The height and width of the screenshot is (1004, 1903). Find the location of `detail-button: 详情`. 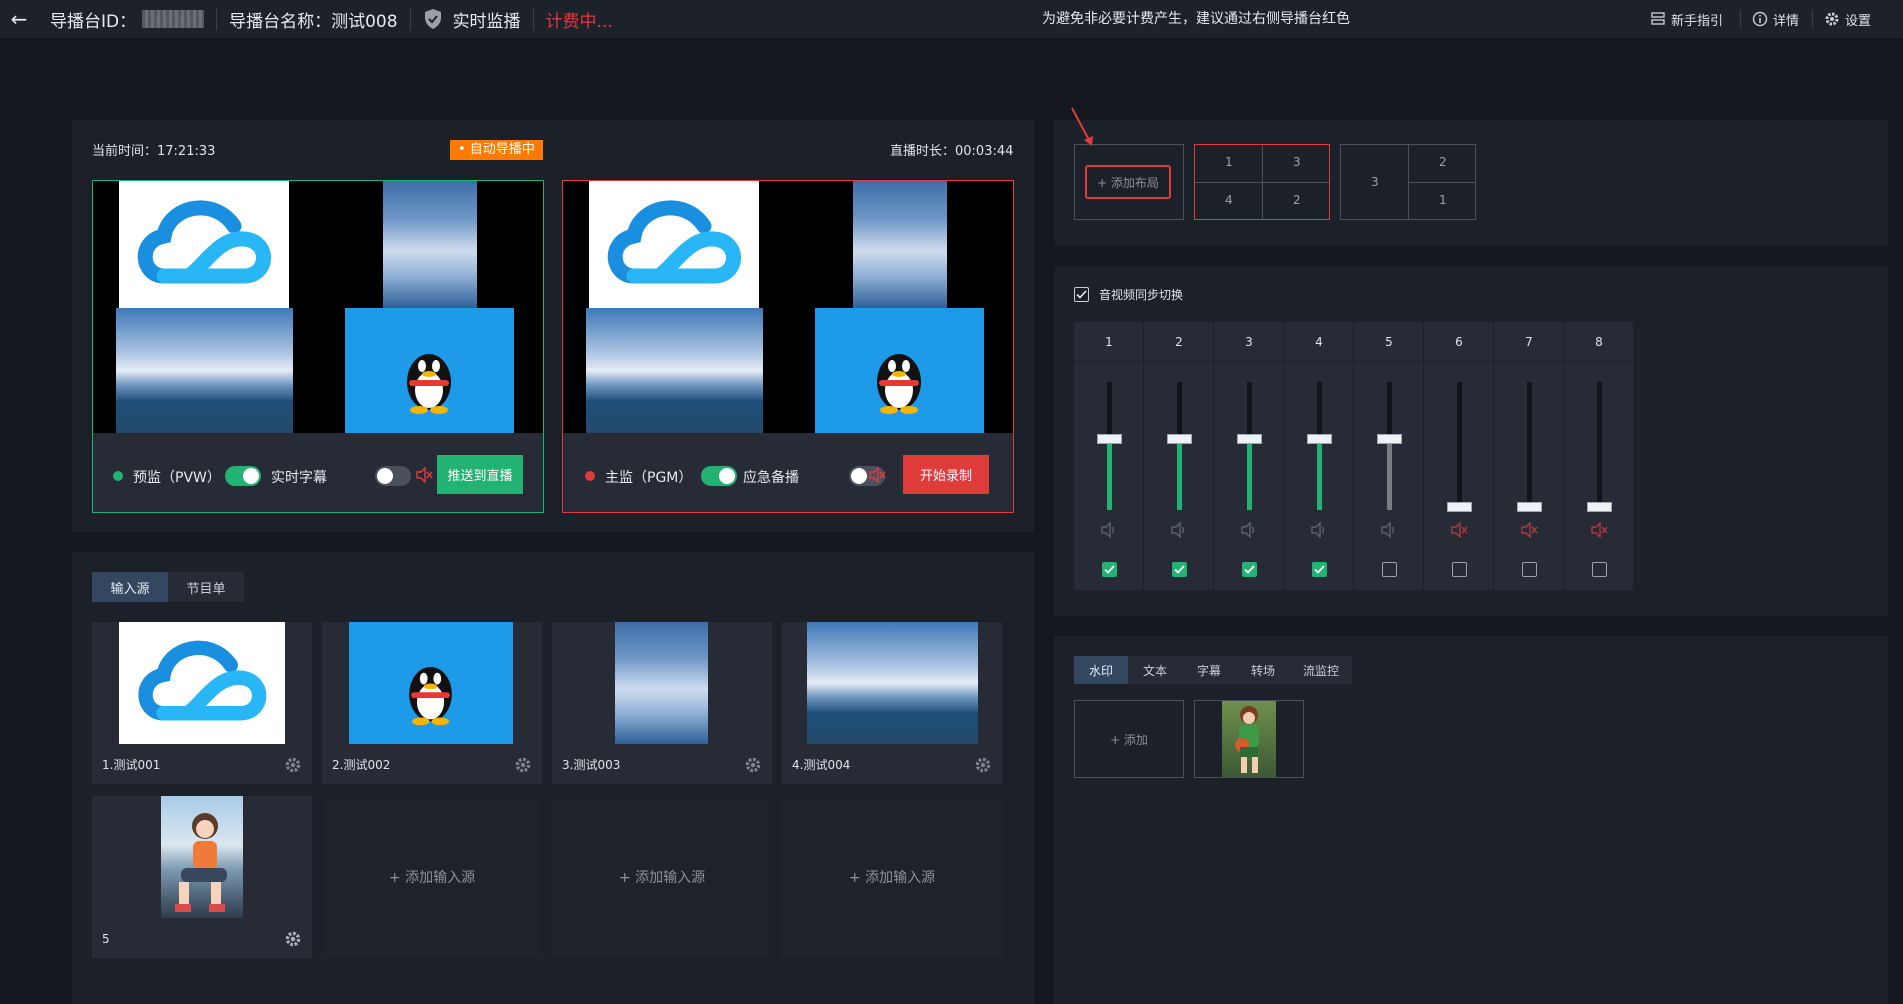

detail-button: 详情 is located at coordinates (1775, 19).